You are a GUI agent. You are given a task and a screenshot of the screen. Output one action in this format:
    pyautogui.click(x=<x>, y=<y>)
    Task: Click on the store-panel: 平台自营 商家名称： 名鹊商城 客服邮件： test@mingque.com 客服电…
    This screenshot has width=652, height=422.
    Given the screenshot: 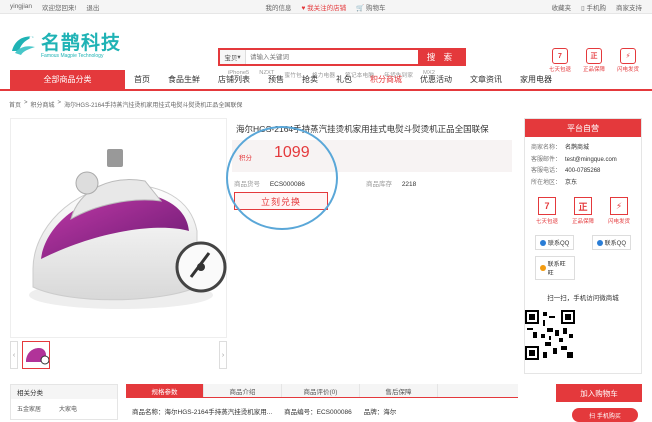 What is the action you would take?
    pyautogui.click(x=583, y=246)
    